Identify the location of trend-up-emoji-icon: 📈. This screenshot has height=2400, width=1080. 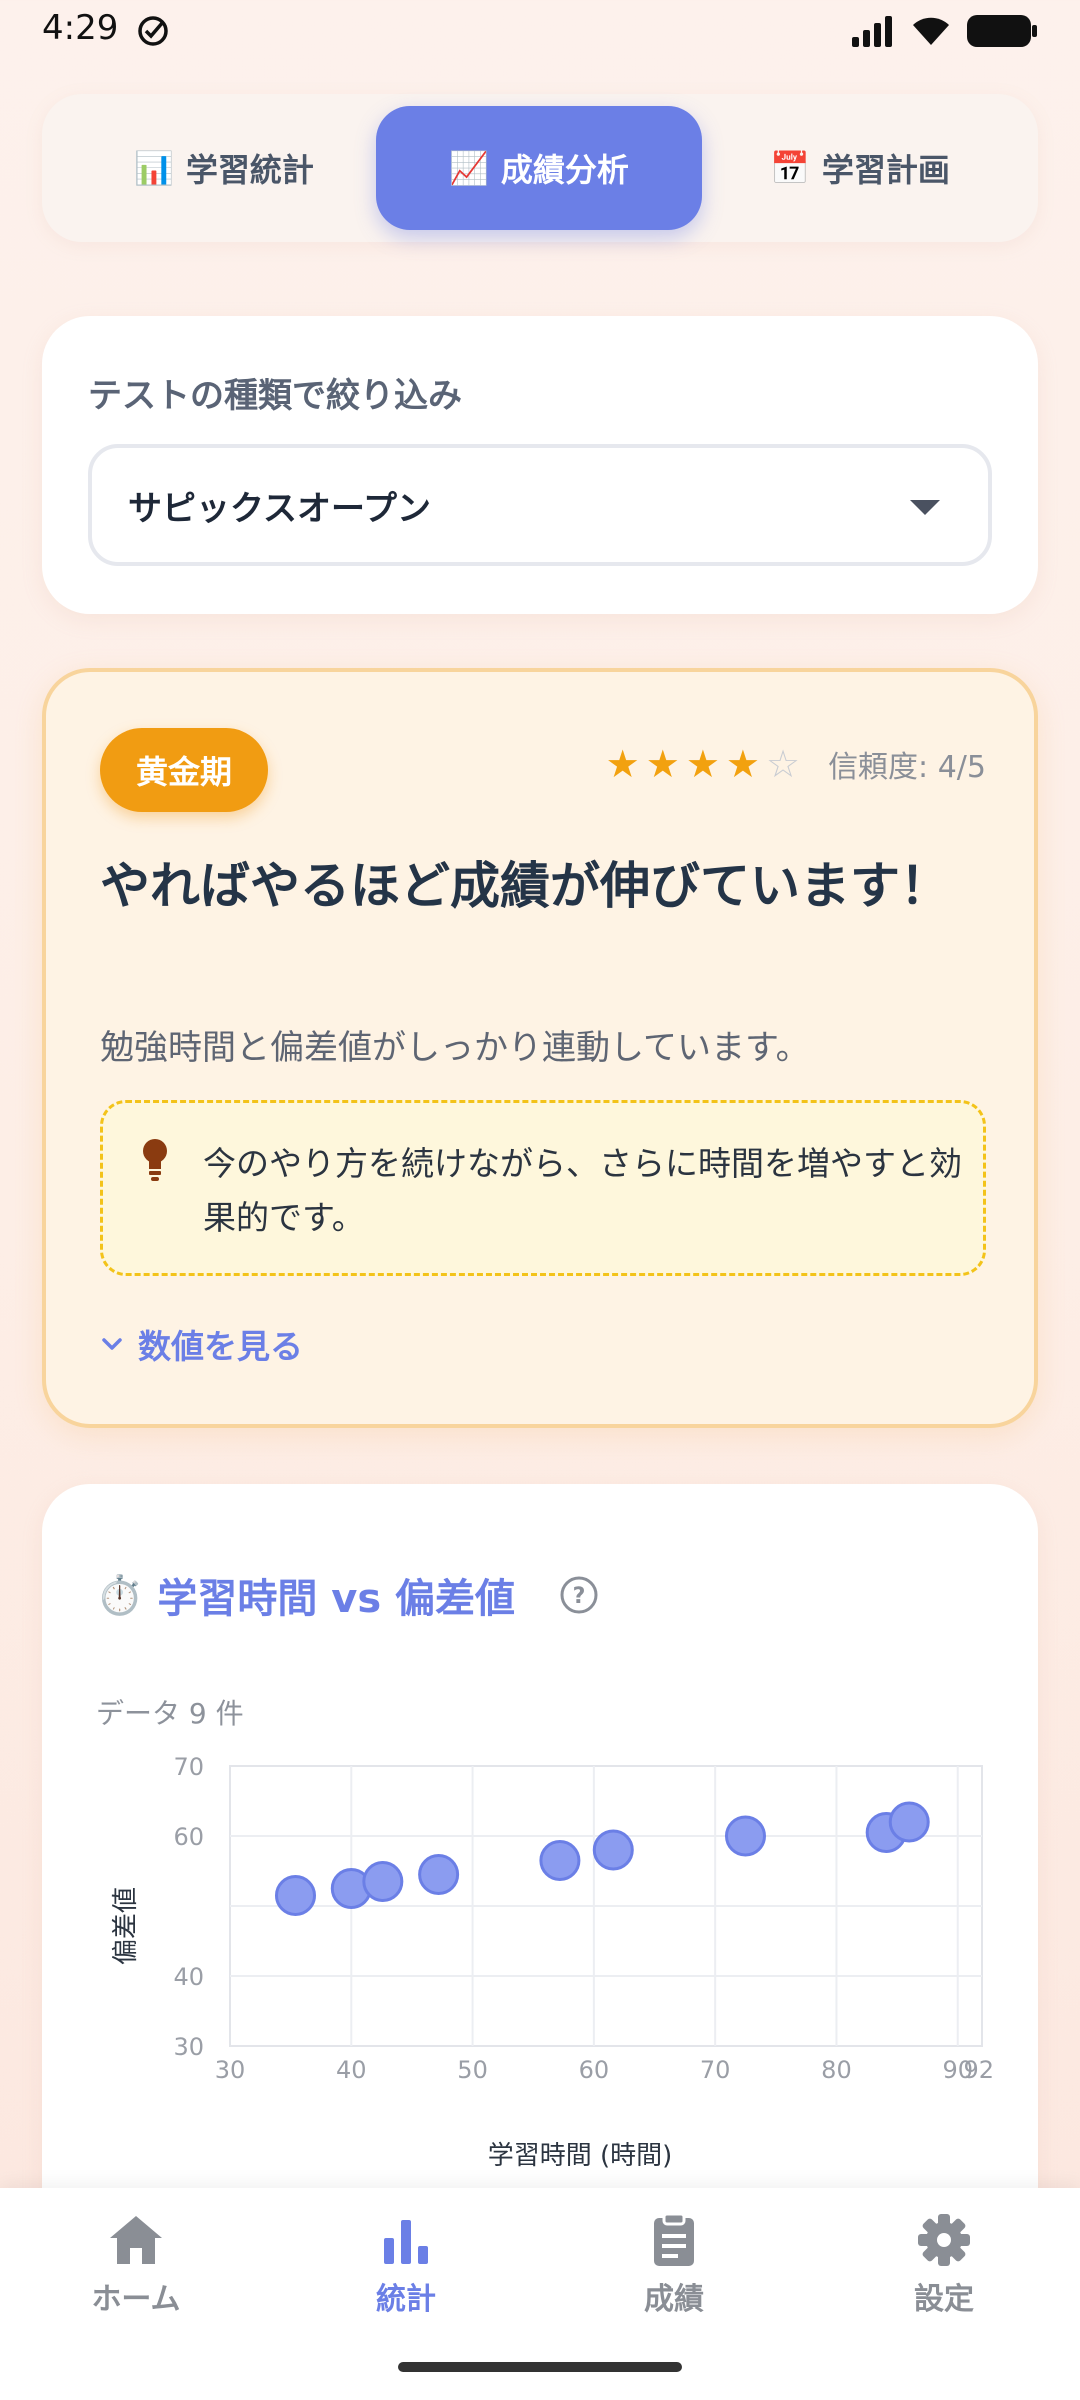
(469, 168).